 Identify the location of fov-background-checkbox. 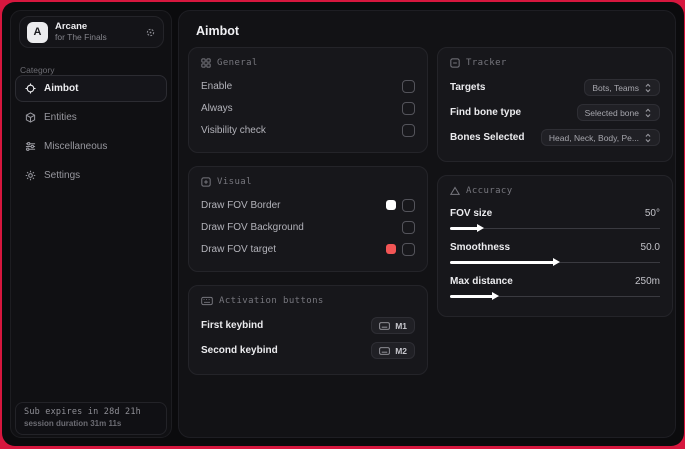
(408, 227).